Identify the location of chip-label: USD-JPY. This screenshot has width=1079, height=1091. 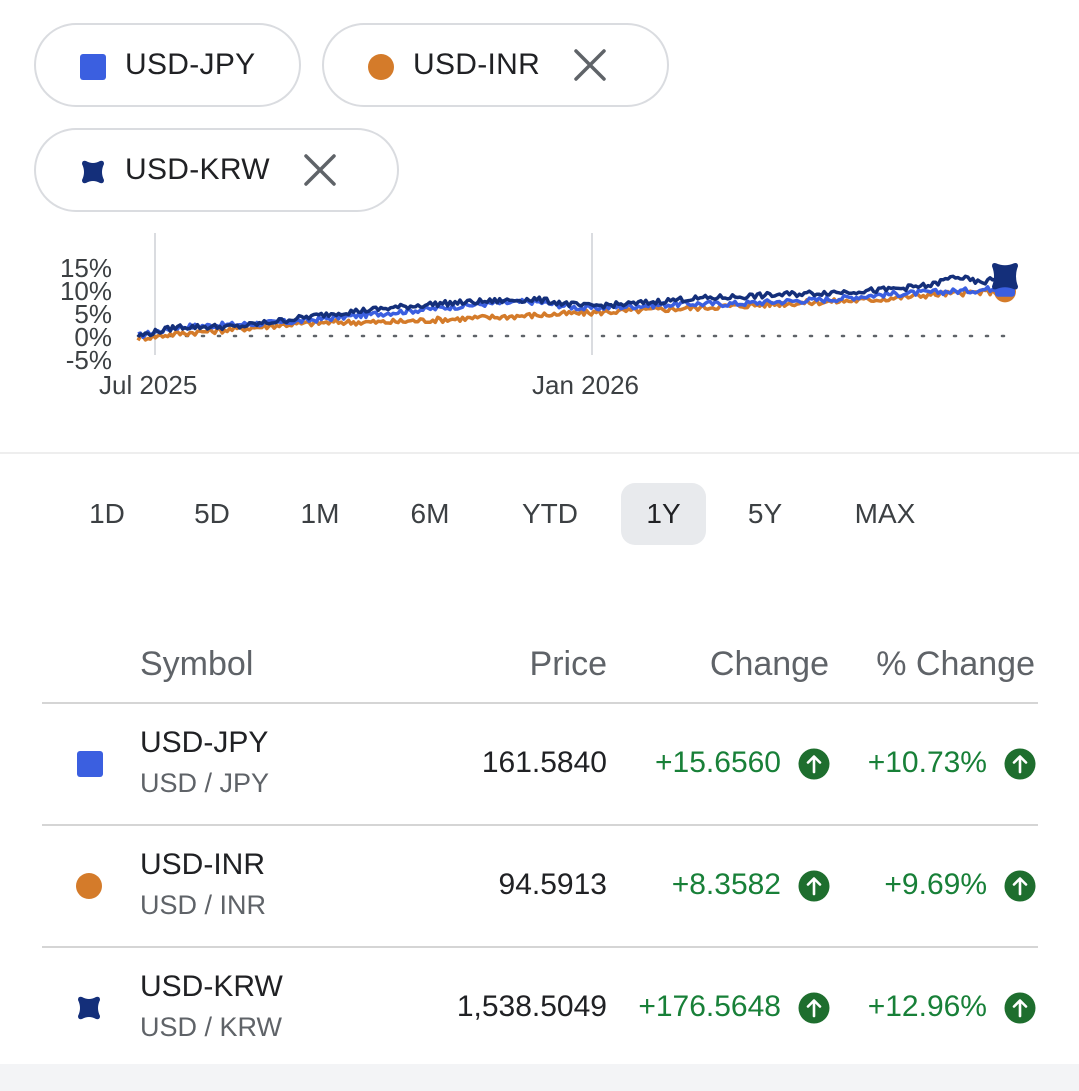
(190, 64).